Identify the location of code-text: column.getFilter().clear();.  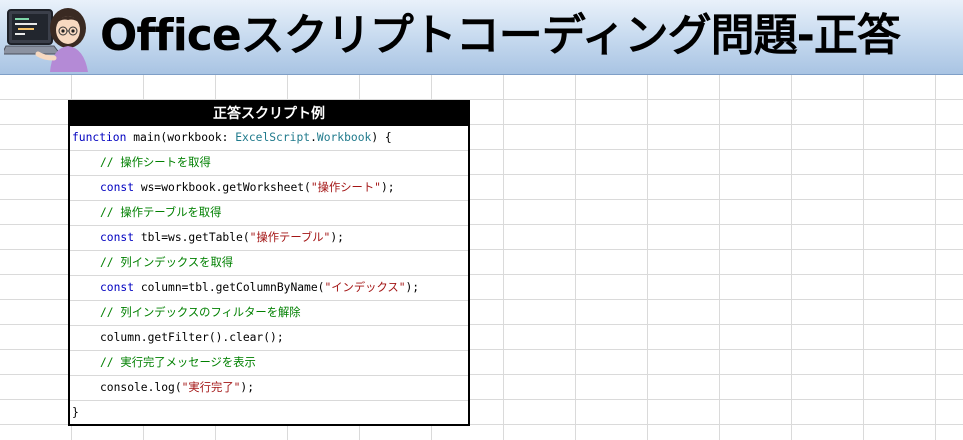
(192, 337).